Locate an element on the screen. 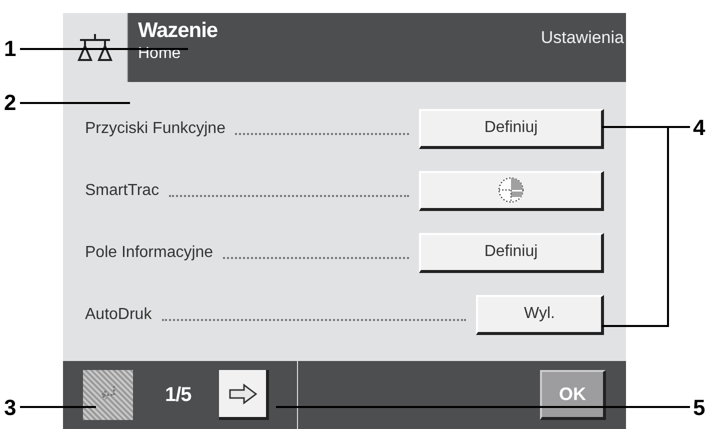 Image resolution: width=711 pixels, height=429 pixels. callout-number: 4 is located at coordinates (699, 128).